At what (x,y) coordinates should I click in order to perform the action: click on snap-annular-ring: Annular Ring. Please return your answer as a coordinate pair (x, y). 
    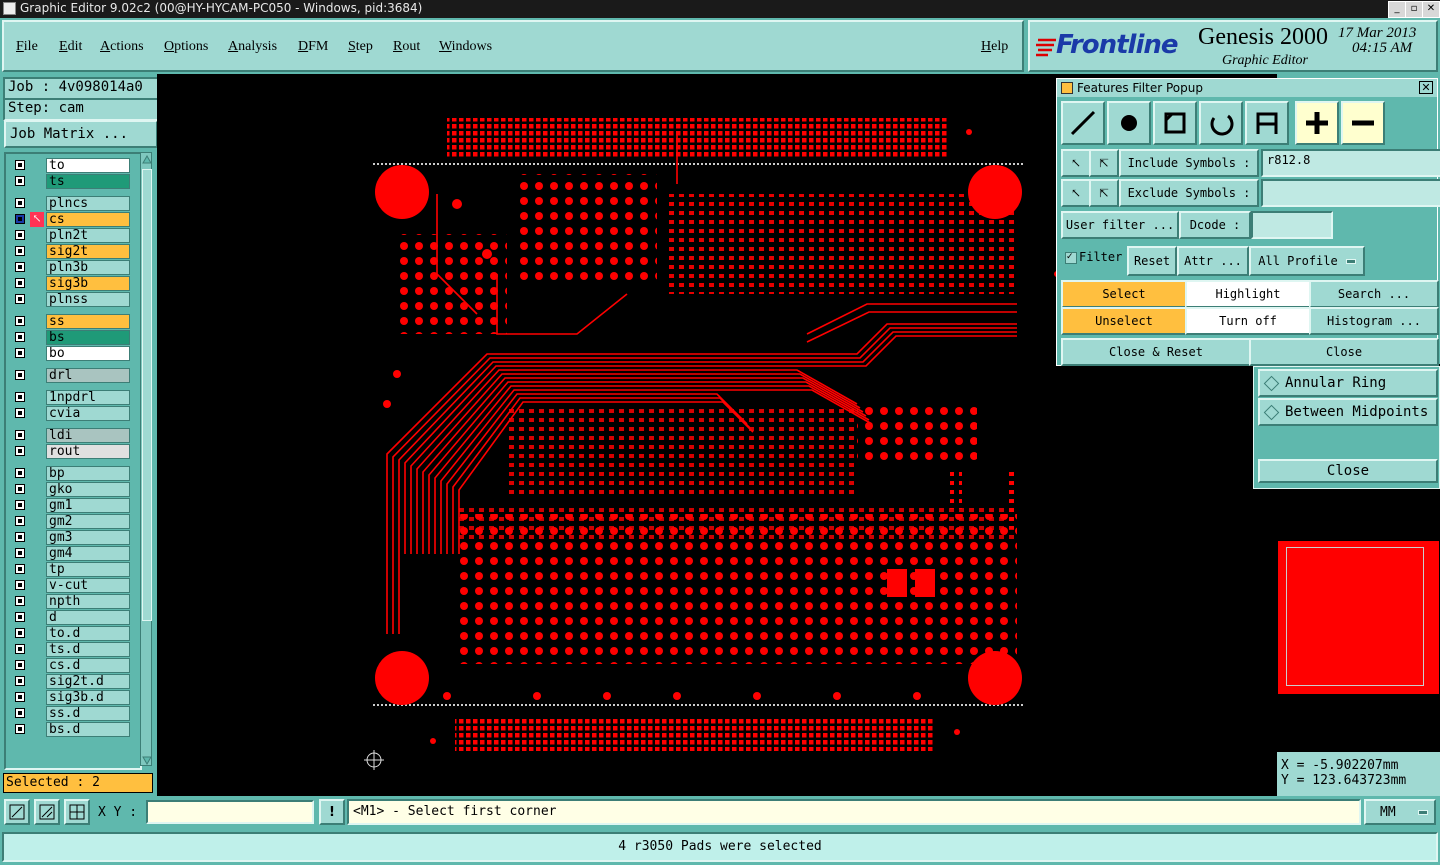
    Looking at the image, I should click on (1348, 383).